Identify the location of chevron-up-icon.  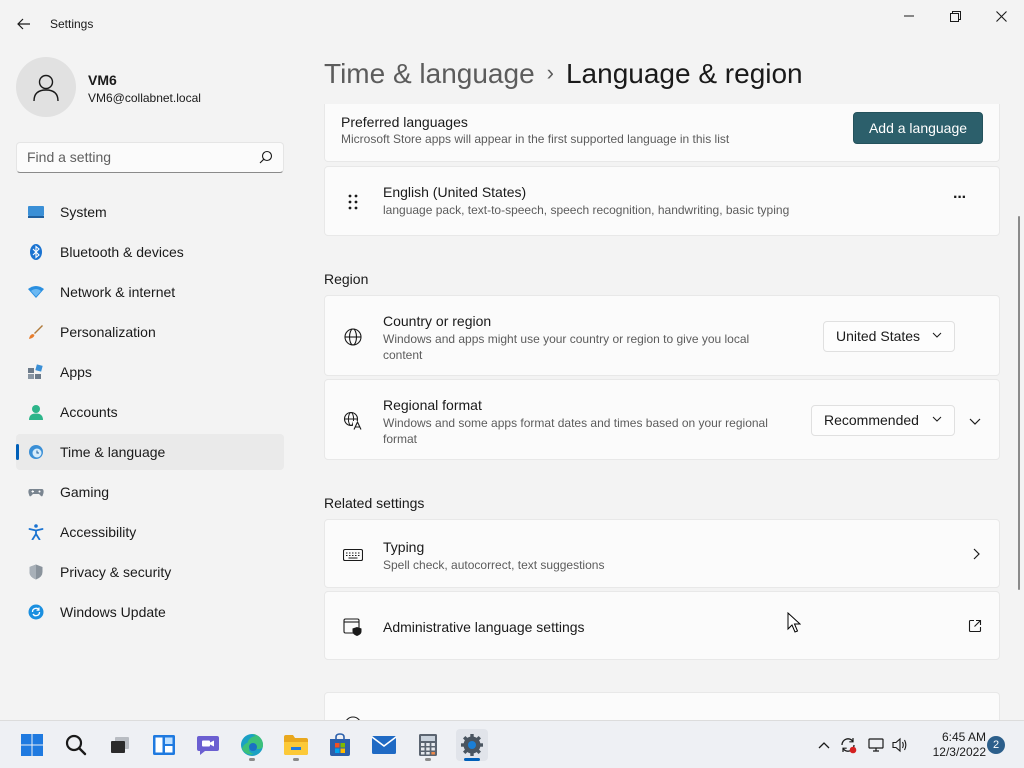
(824, 745).